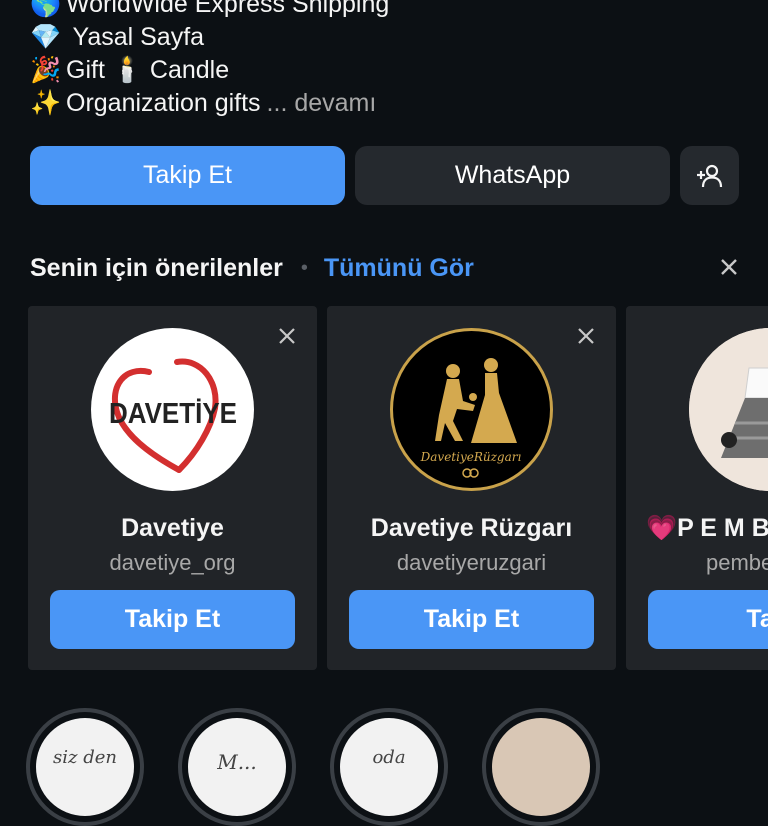  I want to click on suggestion-name: Davetiye, so click(172, 528).